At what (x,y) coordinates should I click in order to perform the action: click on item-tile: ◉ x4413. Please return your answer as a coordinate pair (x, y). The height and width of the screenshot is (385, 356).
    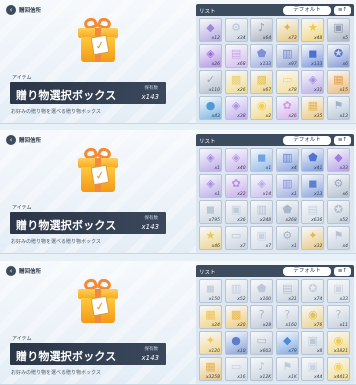
    Looking at the image, I should click on (338, 369).